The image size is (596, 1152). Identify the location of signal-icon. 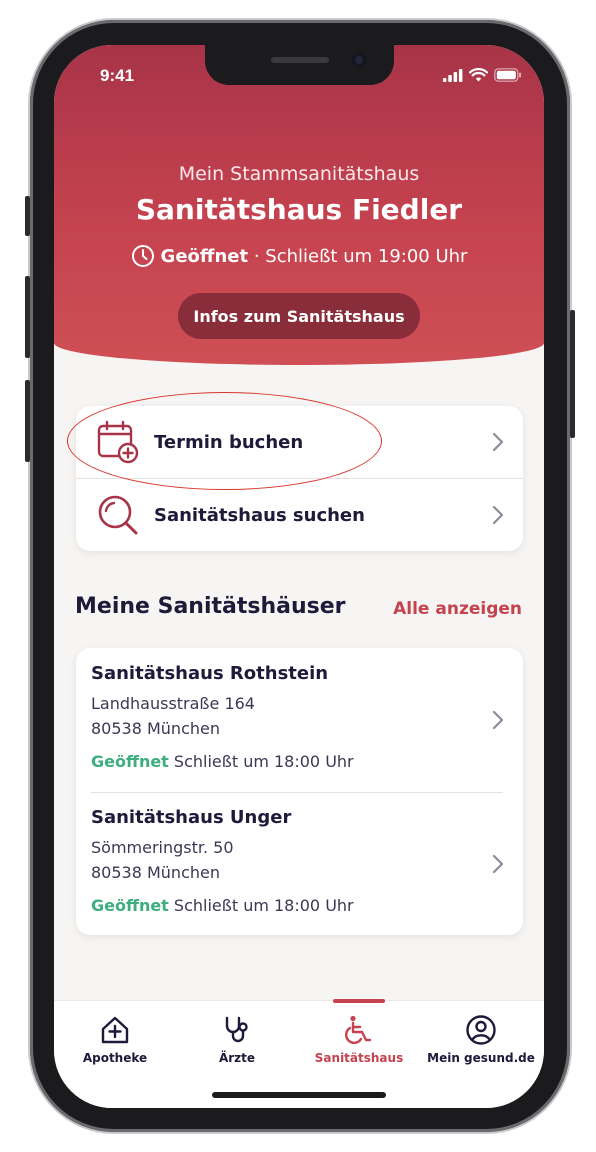
(453, 75).